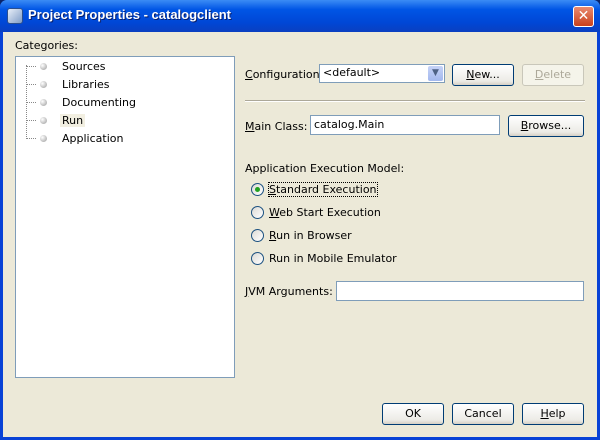 This screenshot has width=600, height=440. What do you see at coordinates (73, 120) in the screenshot?
I see `tree-item-label: Run` at bounding box center [73, 120].